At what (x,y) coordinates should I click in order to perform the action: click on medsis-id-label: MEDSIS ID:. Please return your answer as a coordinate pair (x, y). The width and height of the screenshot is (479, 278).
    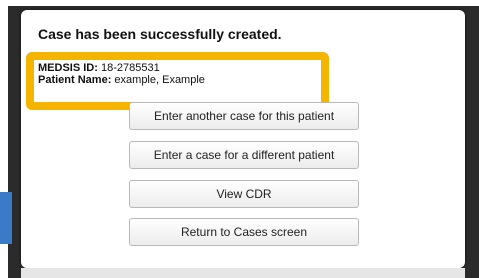
    Looking at the image, I should click on (68, 68).